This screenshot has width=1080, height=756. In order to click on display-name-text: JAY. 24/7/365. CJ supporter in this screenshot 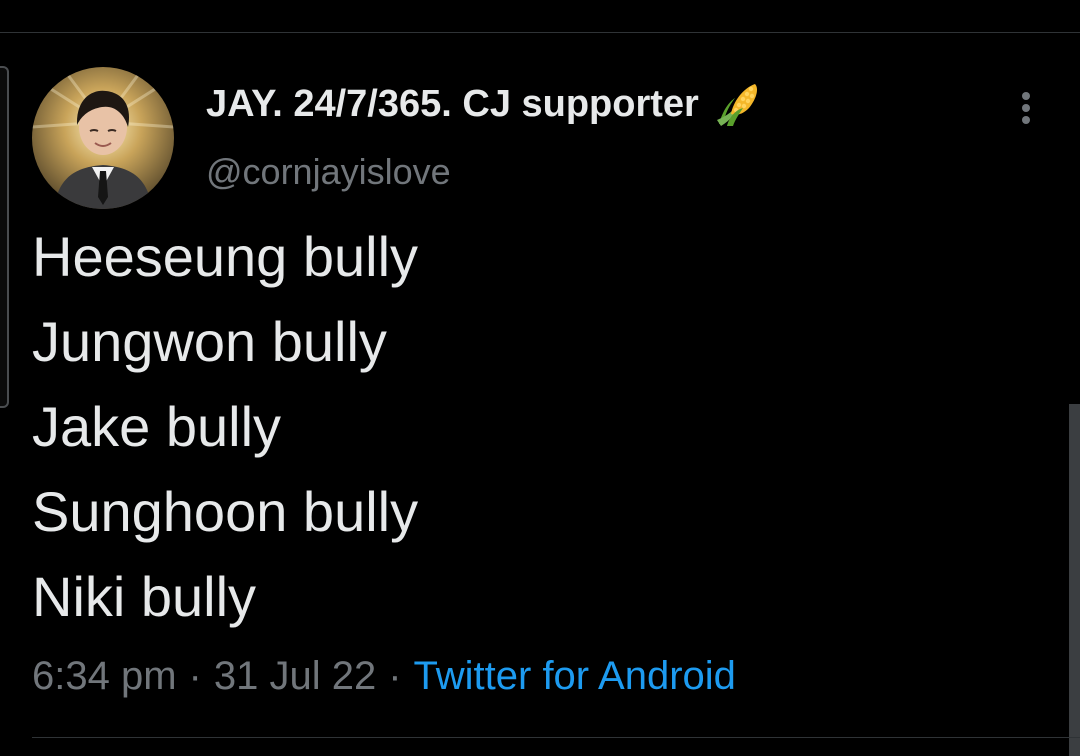, I will do `click(452, 104)`.